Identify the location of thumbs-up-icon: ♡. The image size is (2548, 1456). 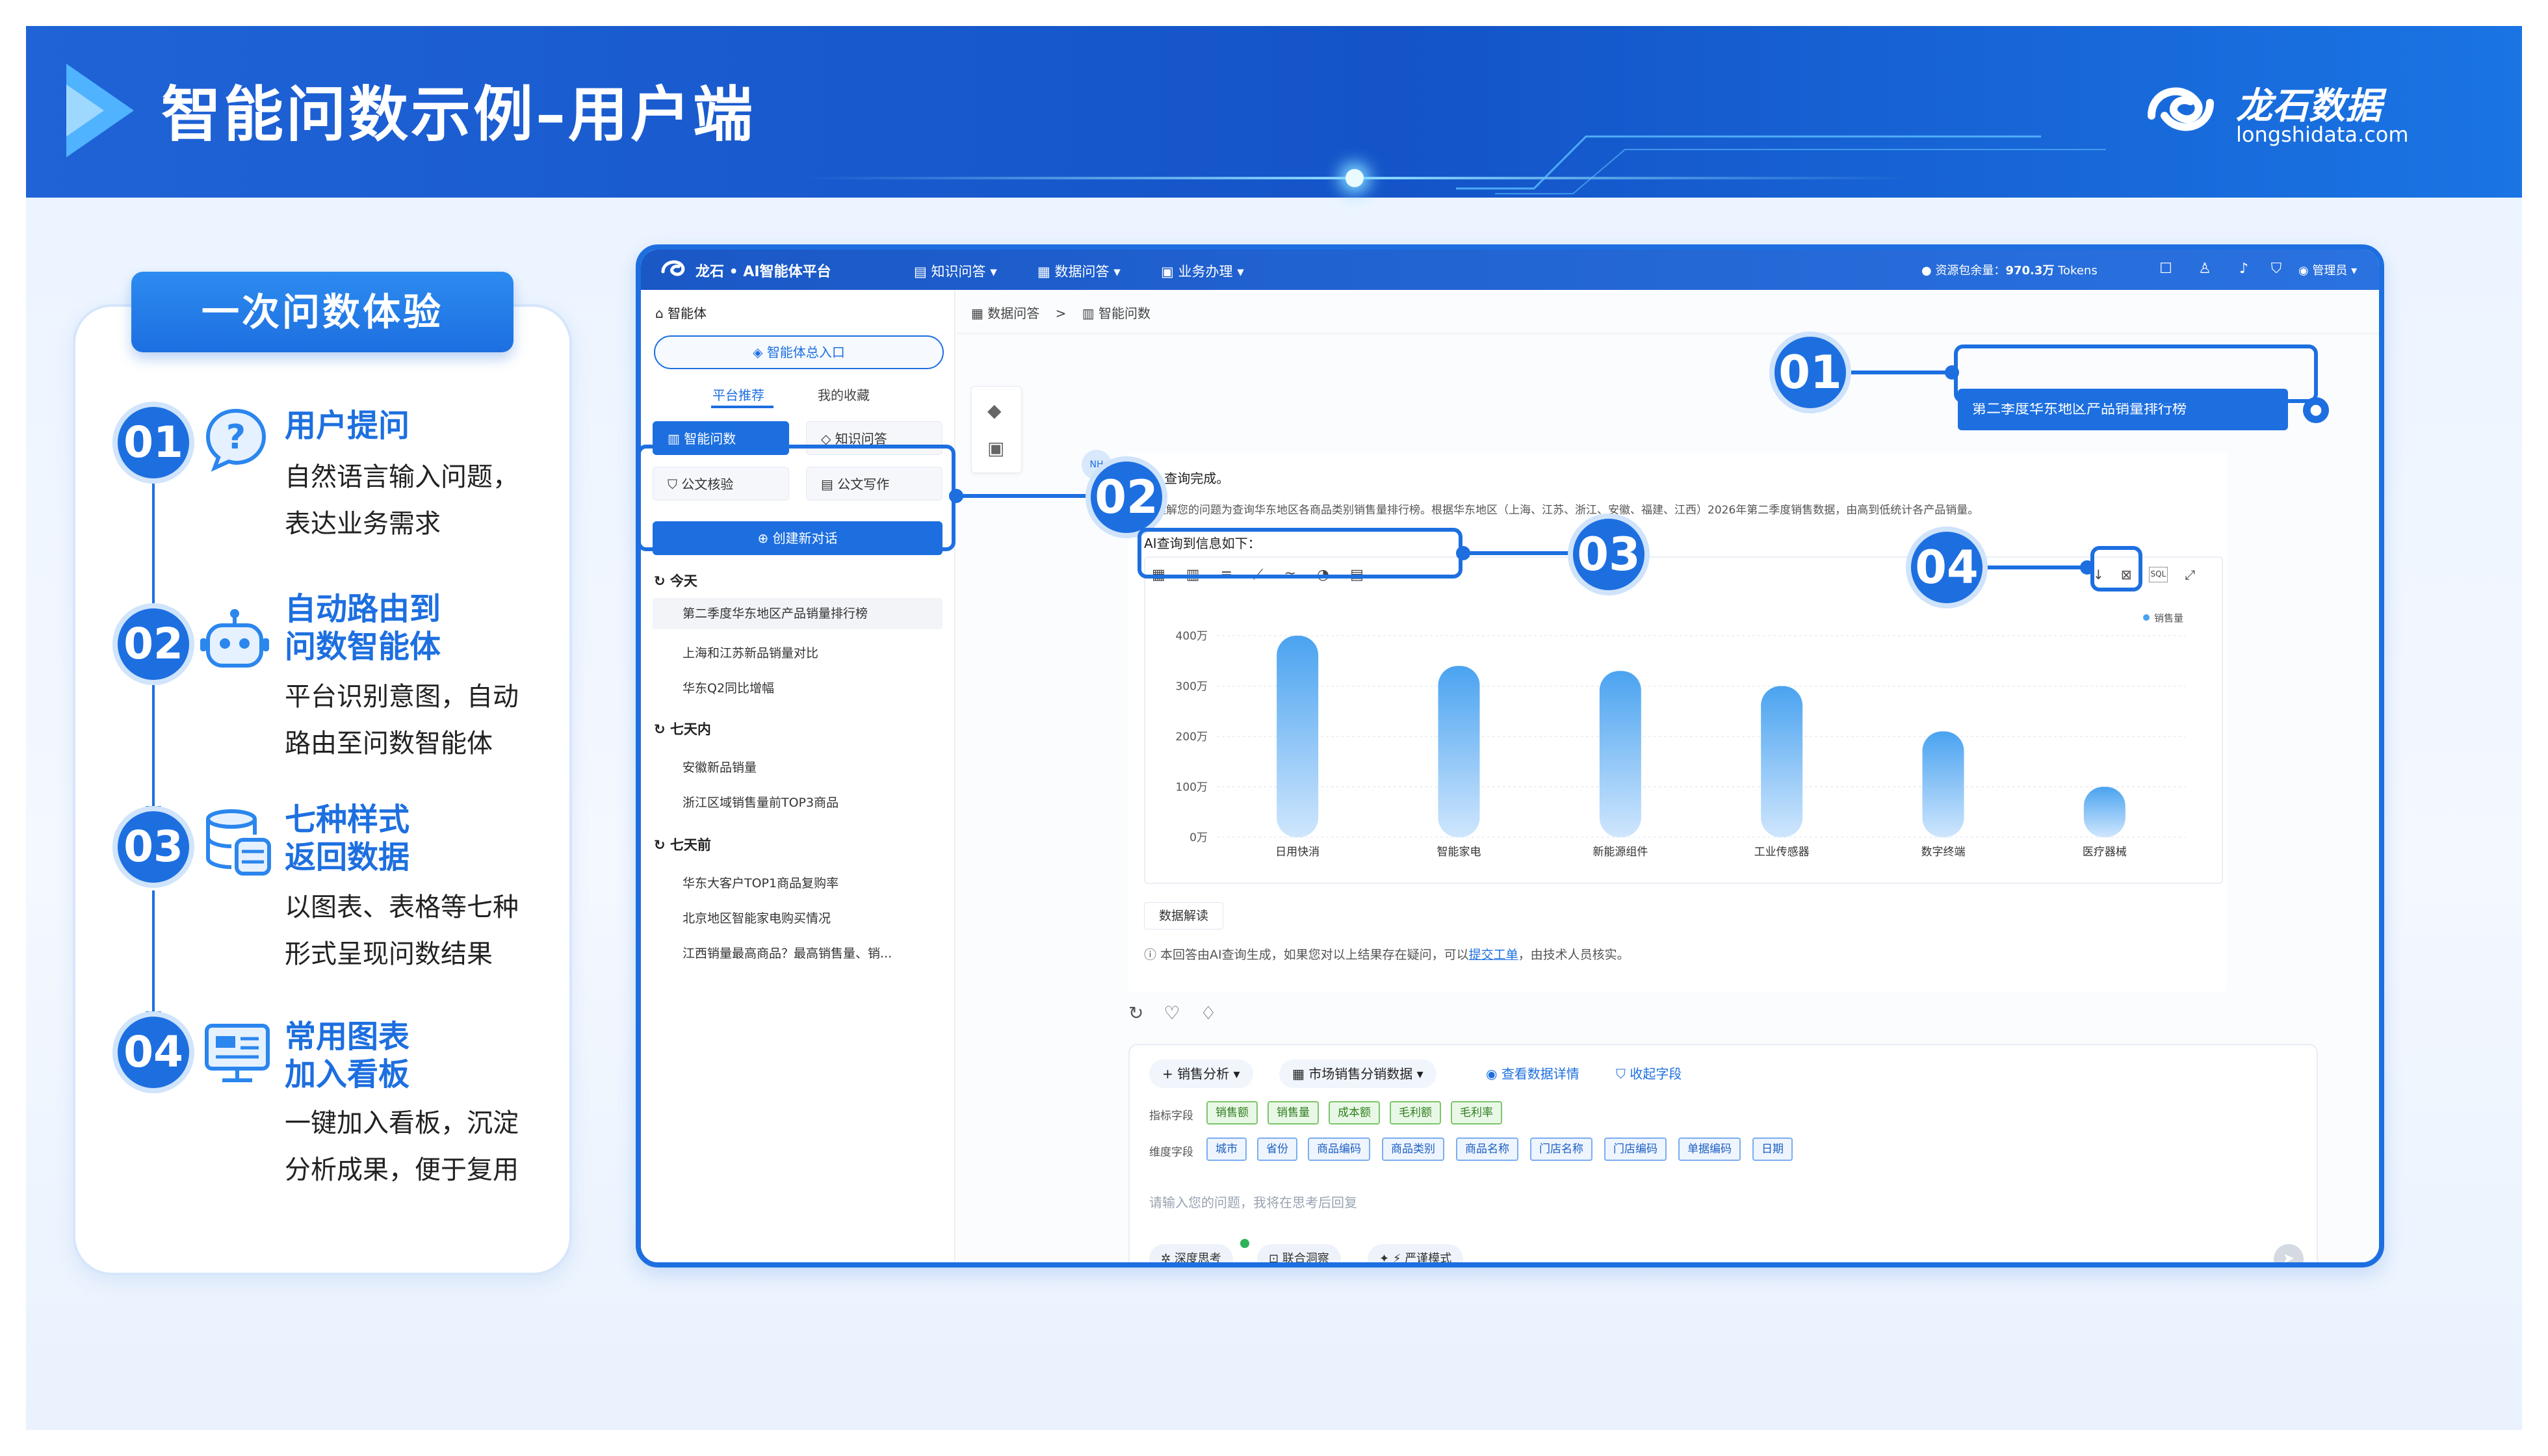
(1172, 1013).